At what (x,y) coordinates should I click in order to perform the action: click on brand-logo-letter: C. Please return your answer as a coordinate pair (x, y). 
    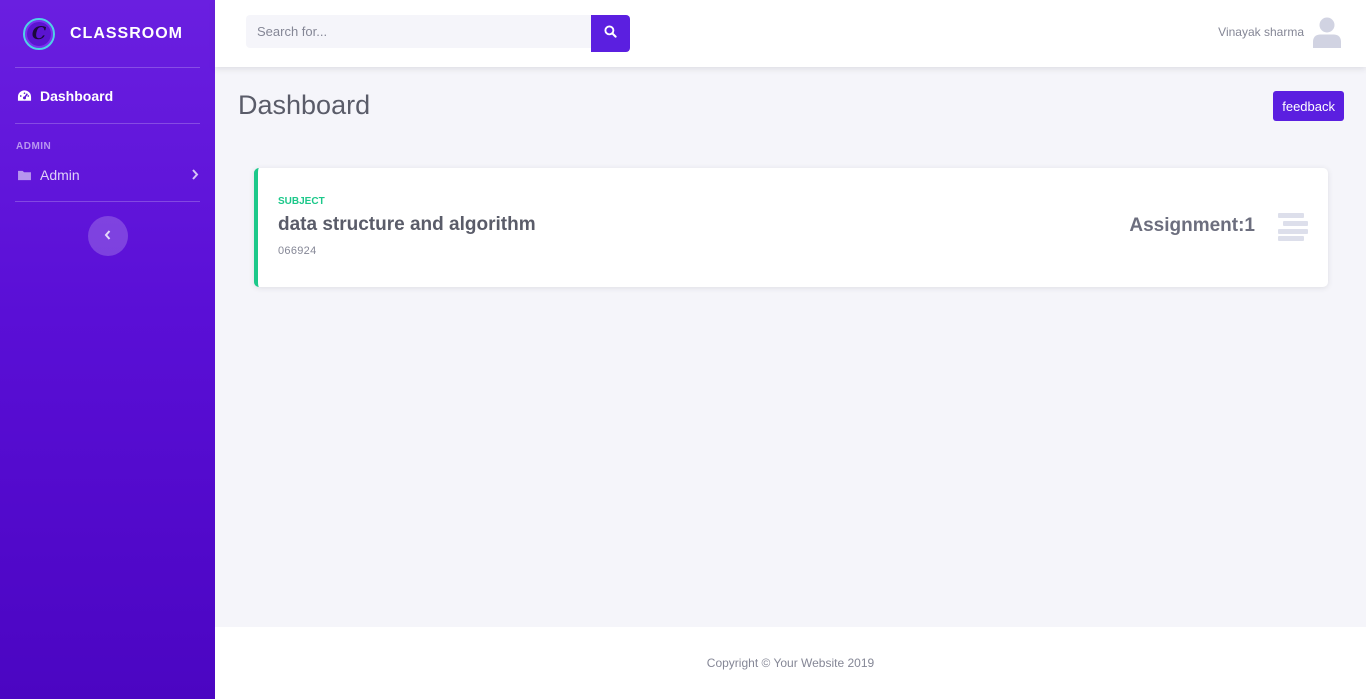
    Looking at the image, I should click on (39, 33).